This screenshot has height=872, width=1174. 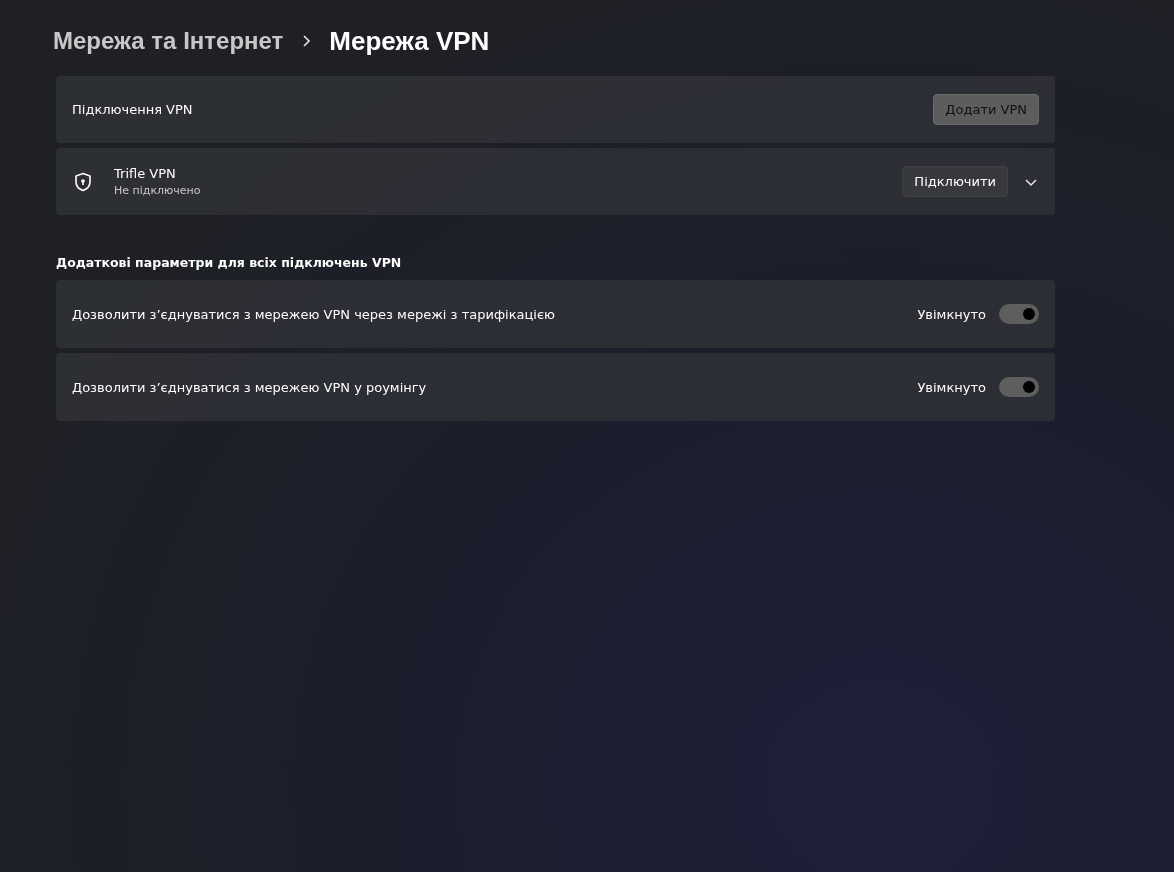 What do you see at coordinates (83, 181) in the screenshot?
I see `shield-icon` at bounding box center [83, 181].